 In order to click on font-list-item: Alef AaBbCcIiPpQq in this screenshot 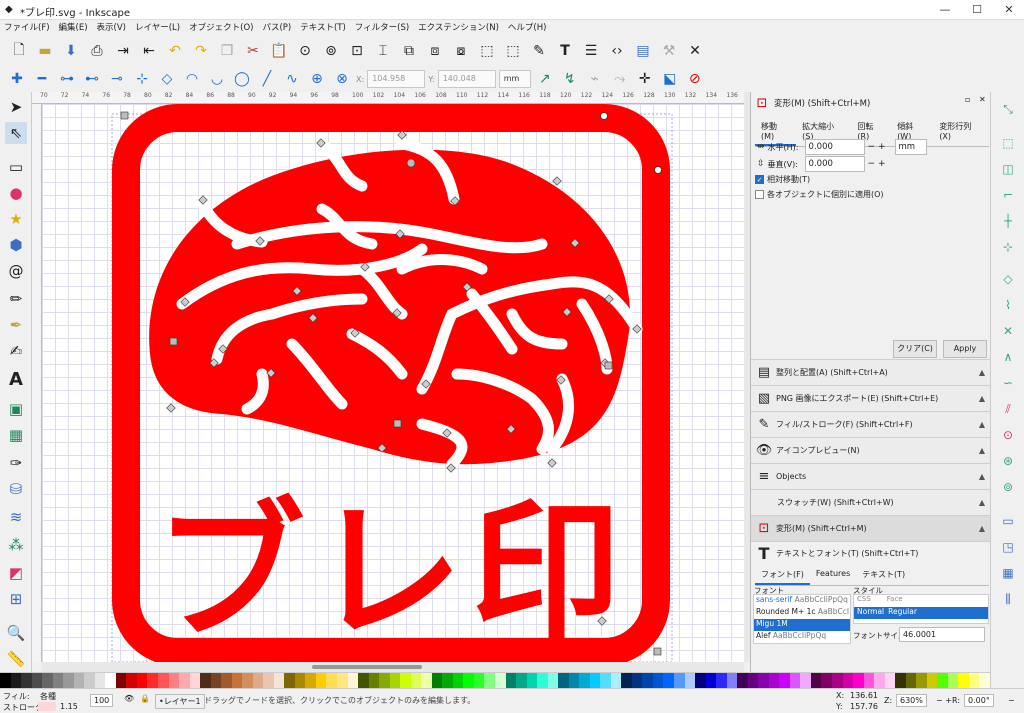, I will do `click(802, 637)`.